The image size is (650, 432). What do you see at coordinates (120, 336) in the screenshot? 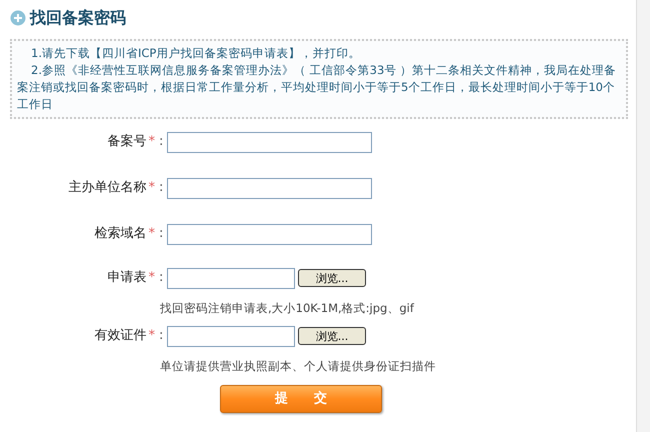
I see `field-label: 有效证件` at bounding box center [120, 336].